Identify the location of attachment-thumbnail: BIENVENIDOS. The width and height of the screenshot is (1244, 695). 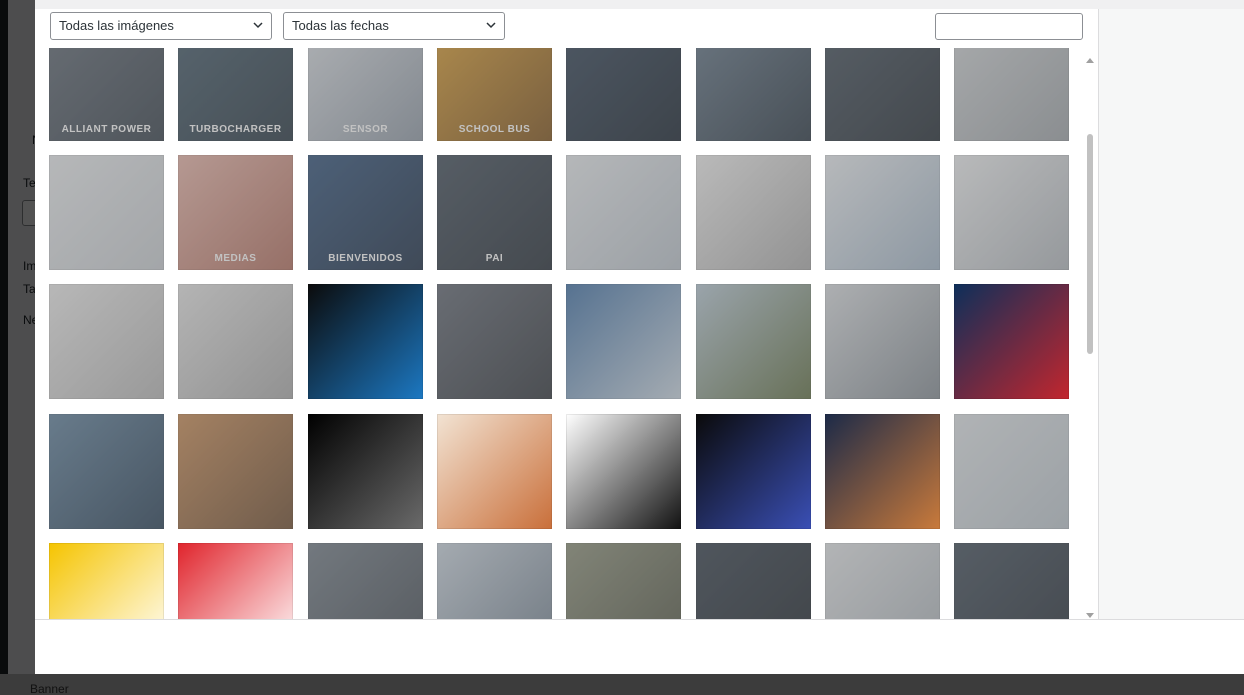
(365, 212).